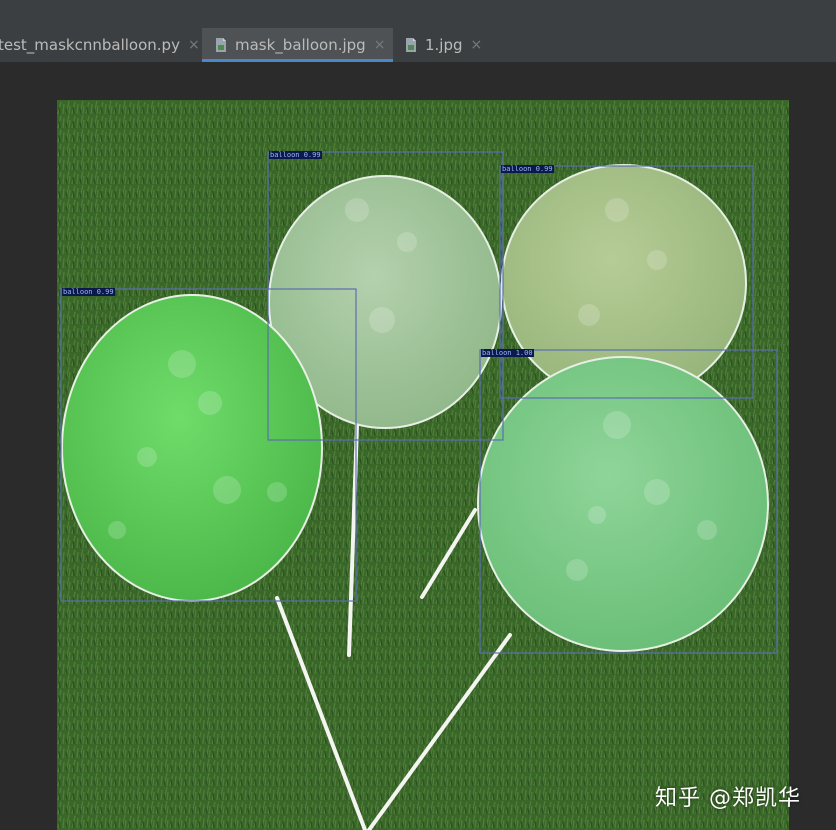 The width and height of the screenshot is (836, 830). What do you see at coordinates (507, 353) in the screenshot?
I see `detection-label: balloon 1.00` at bounding box center [507, 353].